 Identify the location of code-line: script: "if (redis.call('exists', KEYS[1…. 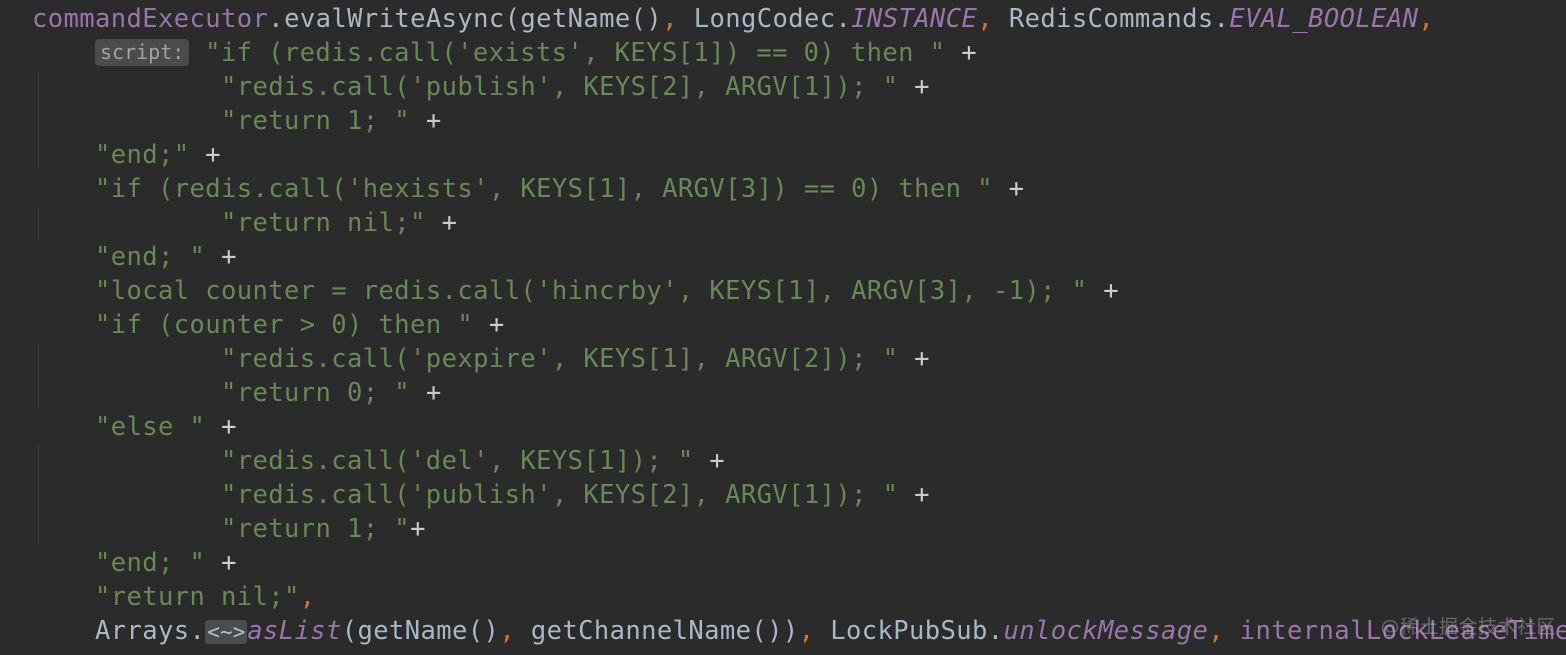
(783, 53).